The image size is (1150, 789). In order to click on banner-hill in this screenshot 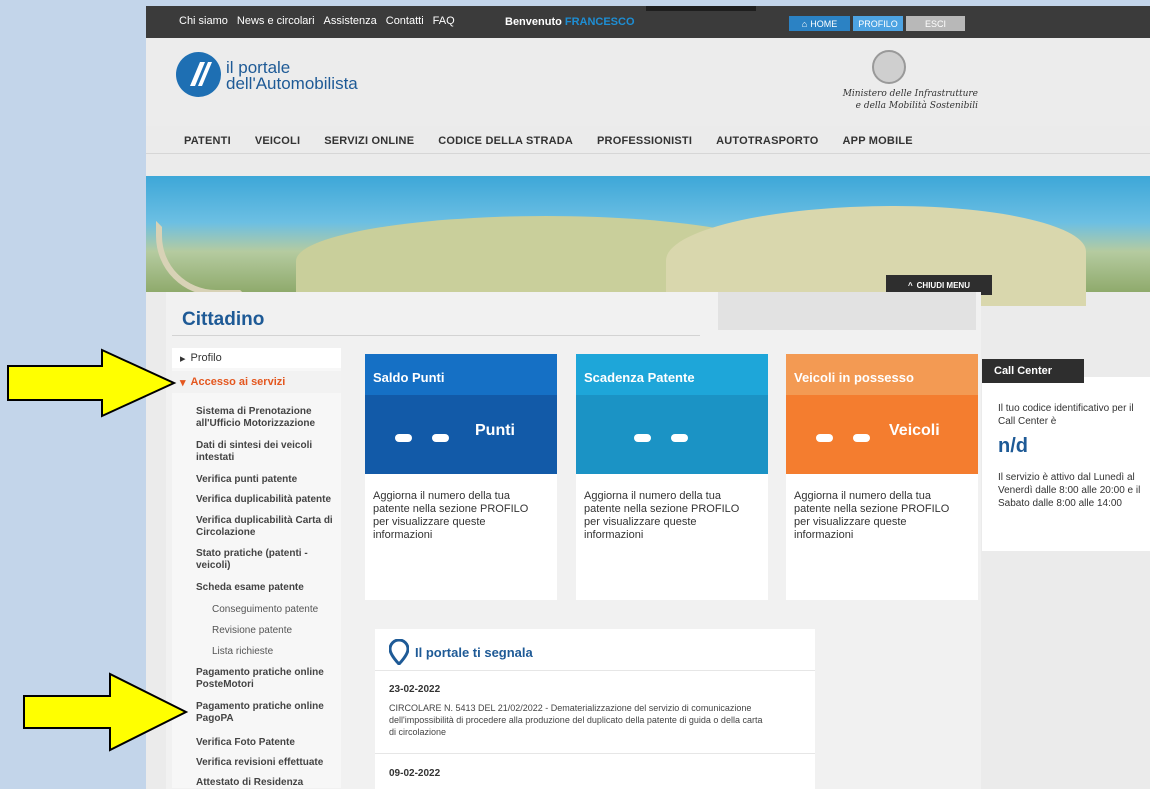, I will do `click(876, 256)`.